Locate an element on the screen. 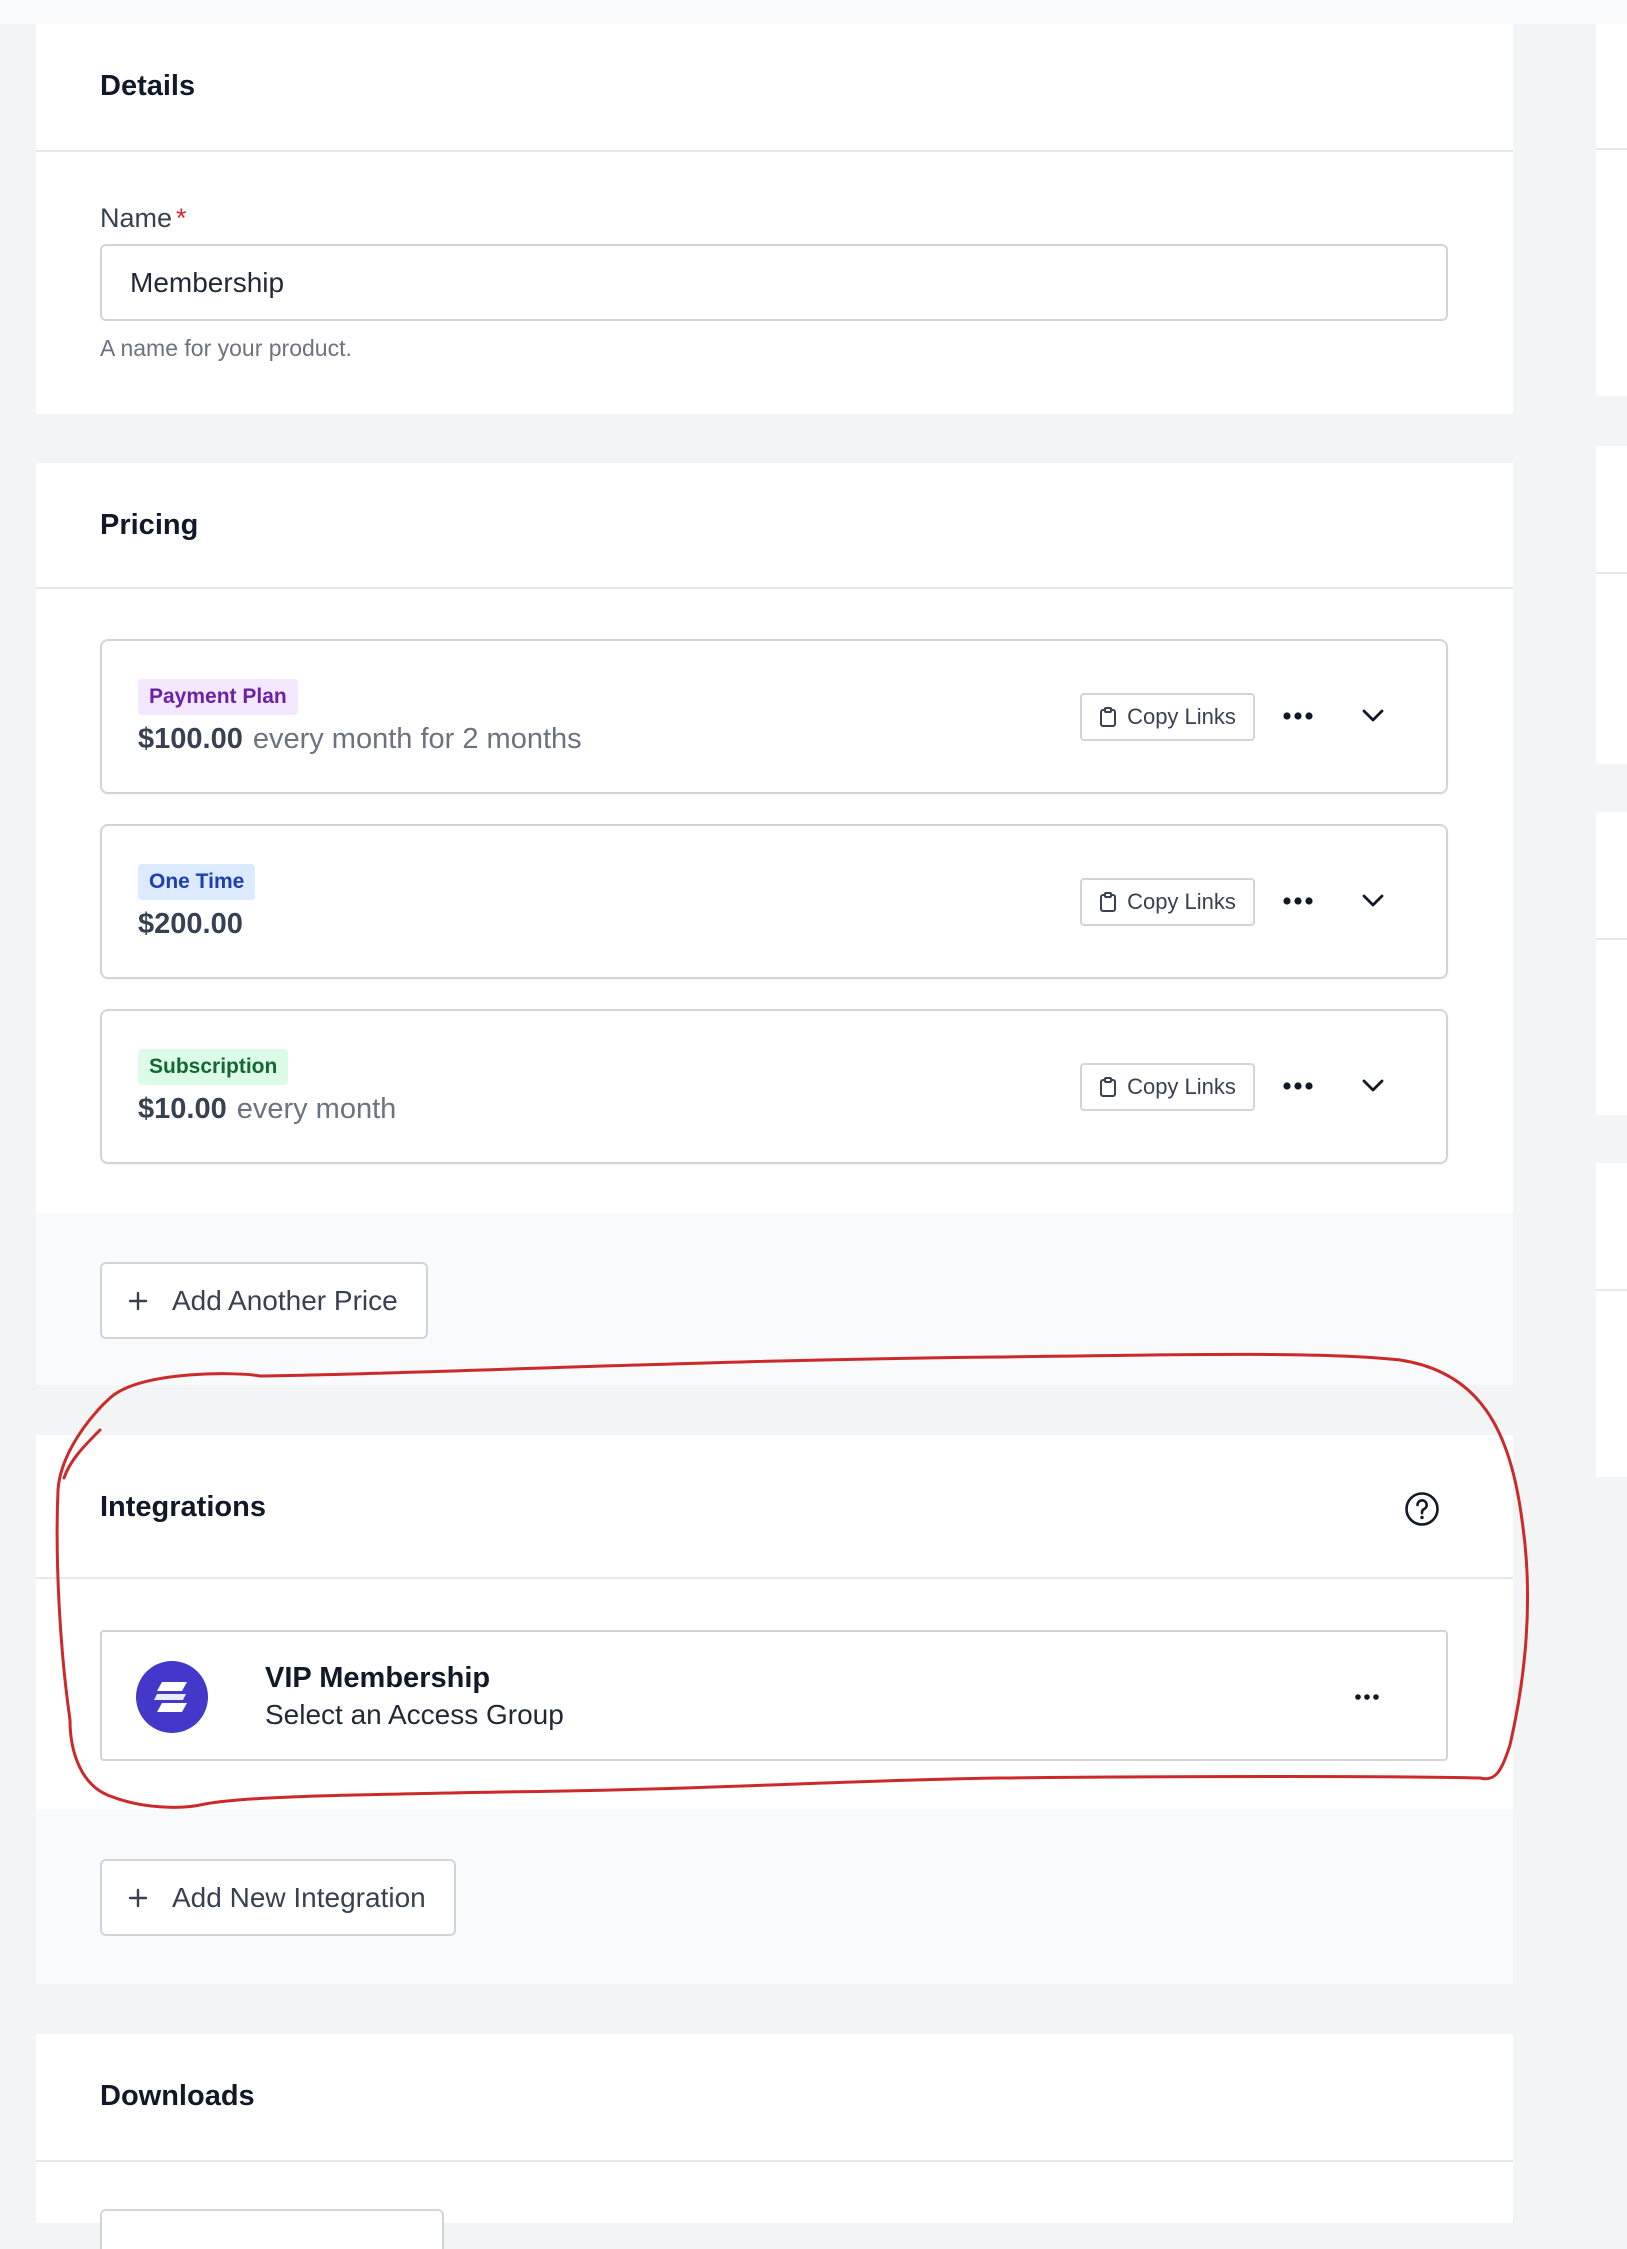  price-type-badge: One Time is located at coordinates (197, 882).